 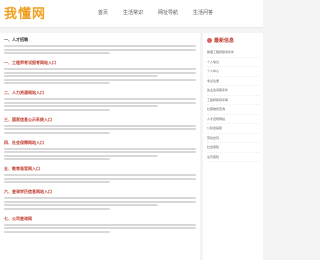 I want to click on section-title: 一、人才招聘, so click(x=100, y=40).